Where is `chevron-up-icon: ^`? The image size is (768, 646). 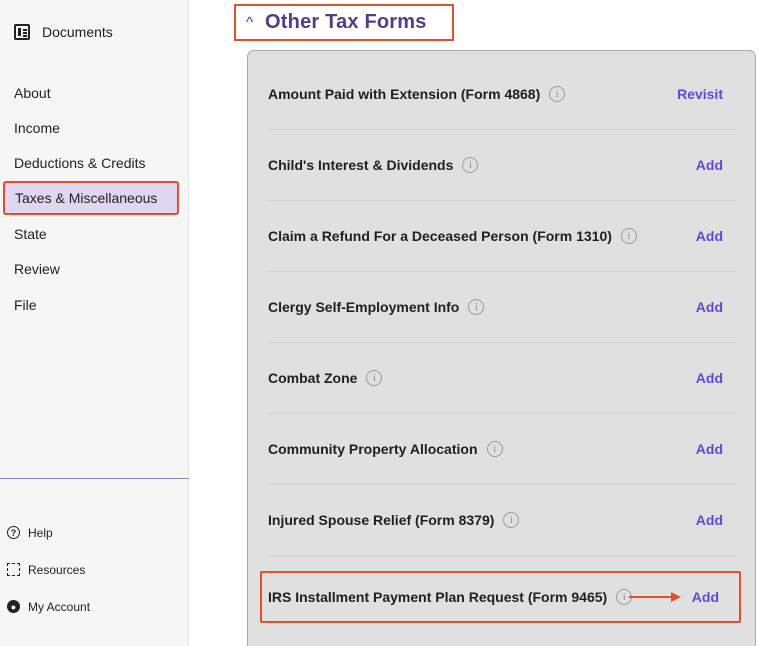 chevron-up-icon: ^ is located at coordinates (250, 22).